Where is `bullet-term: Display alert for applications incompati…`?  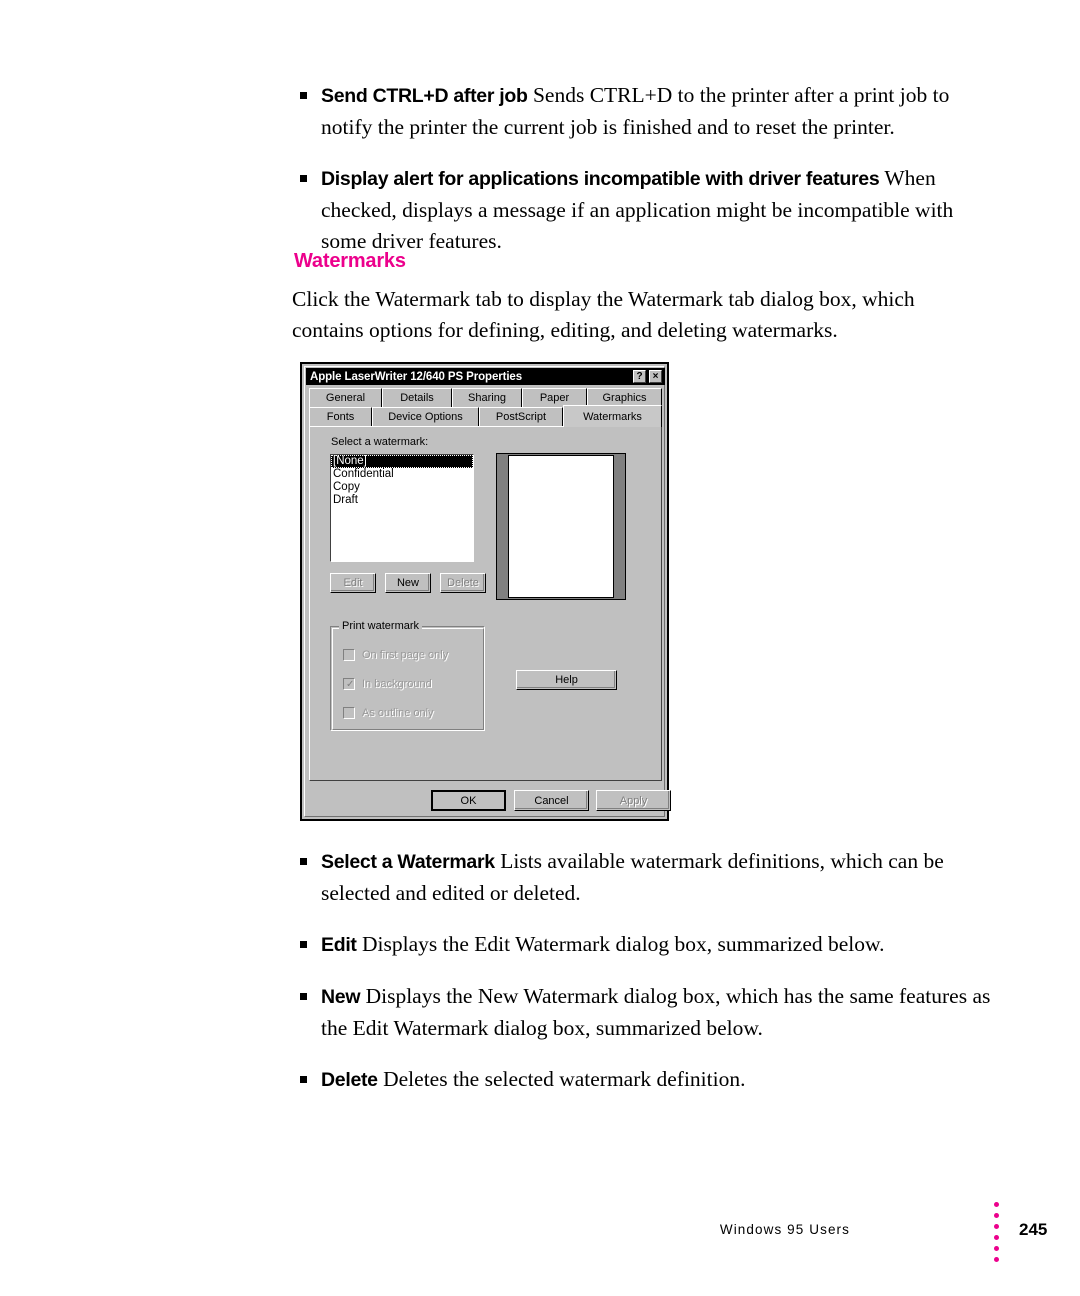
bullet-term: Display alert for applications incompati… is located at coordinates (600, 179).